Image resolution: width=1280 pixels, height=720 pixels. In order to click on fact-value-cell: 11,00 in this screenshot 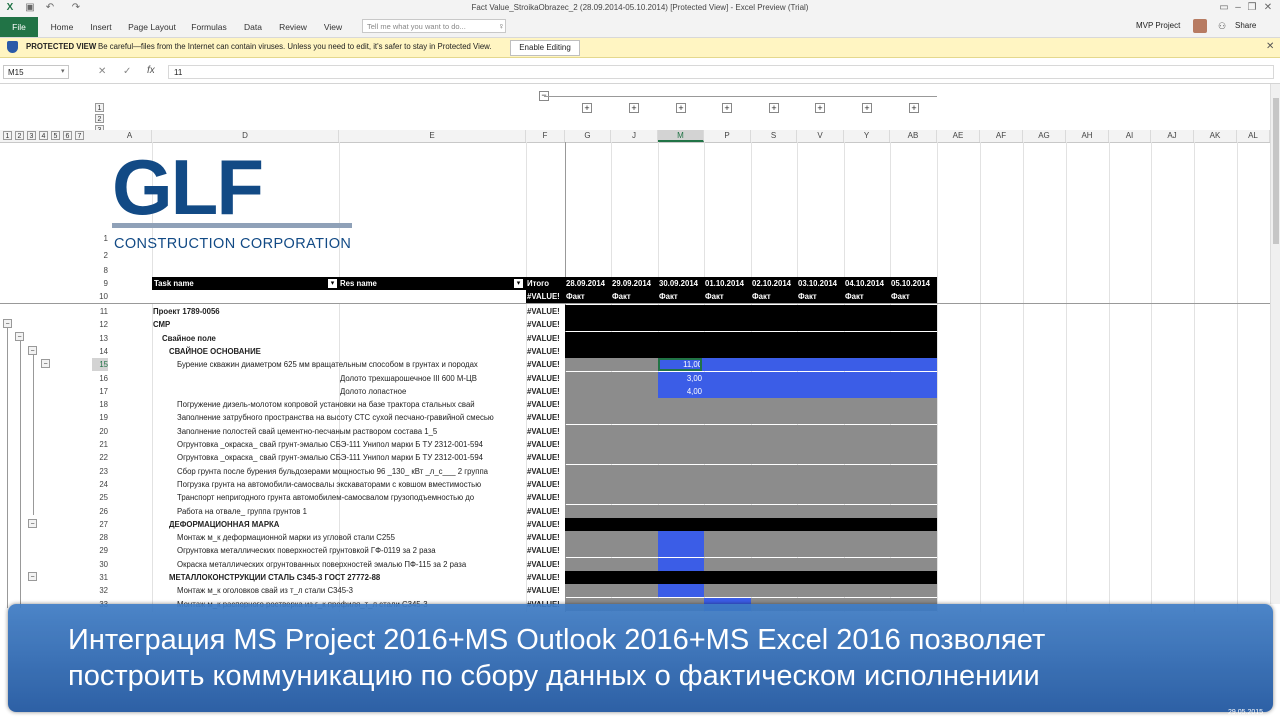, I will do `click(680, 365)`.